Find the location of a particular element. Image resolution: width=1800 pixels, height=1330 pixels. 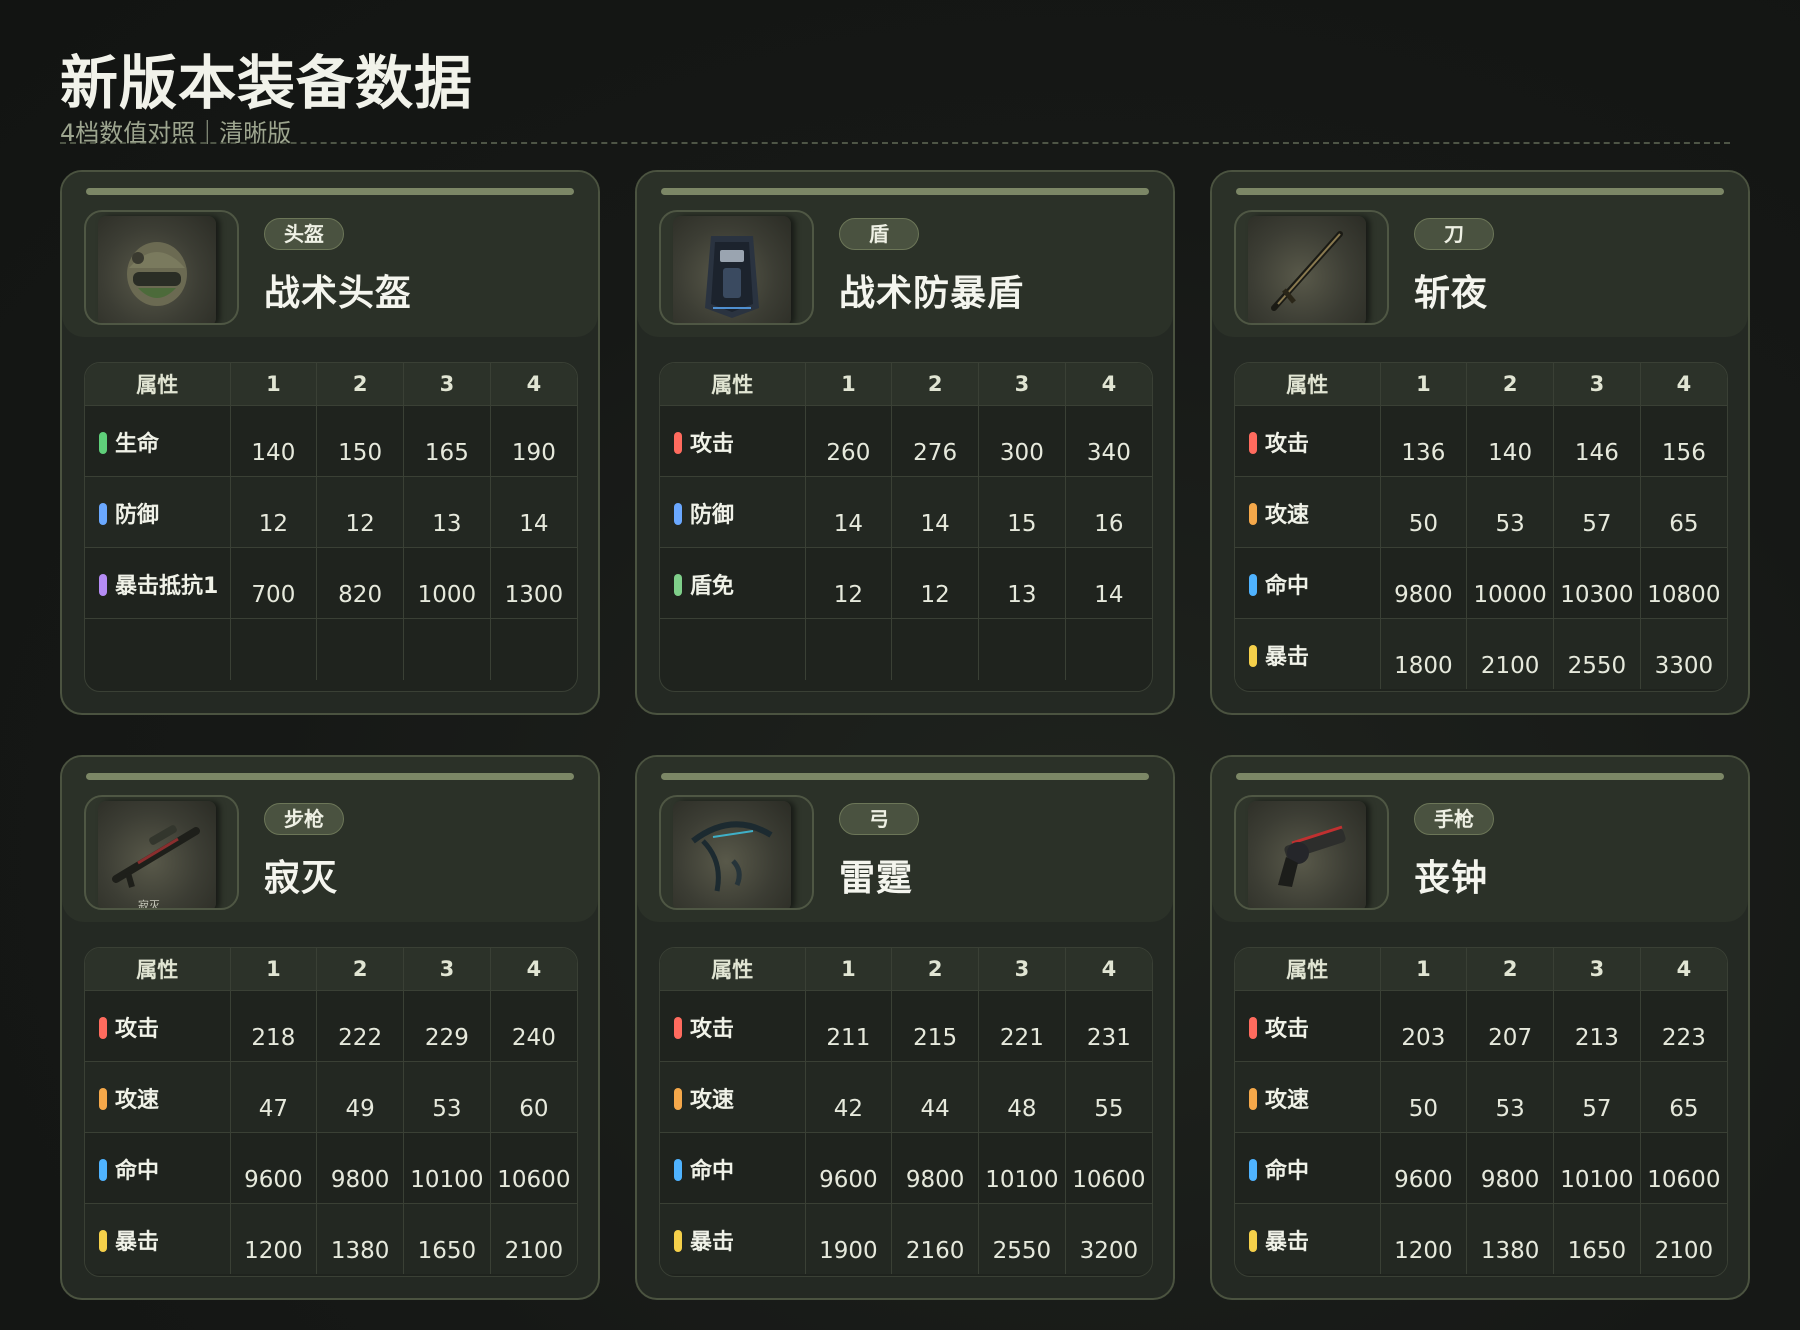

stat-value: 57 is located at coordinates (1597, 511).